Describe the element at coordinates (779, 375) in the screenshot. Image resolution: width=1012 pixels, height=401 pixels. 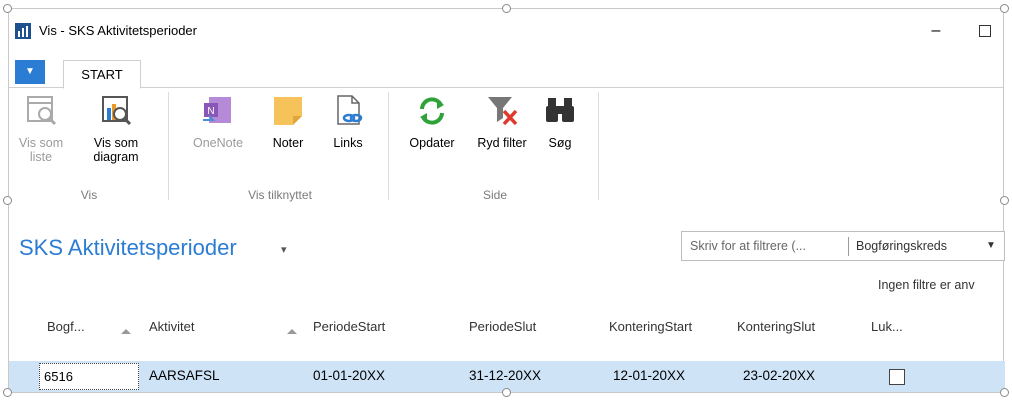
I see `cell-konteringslut: 23-02-20XX` at that location.